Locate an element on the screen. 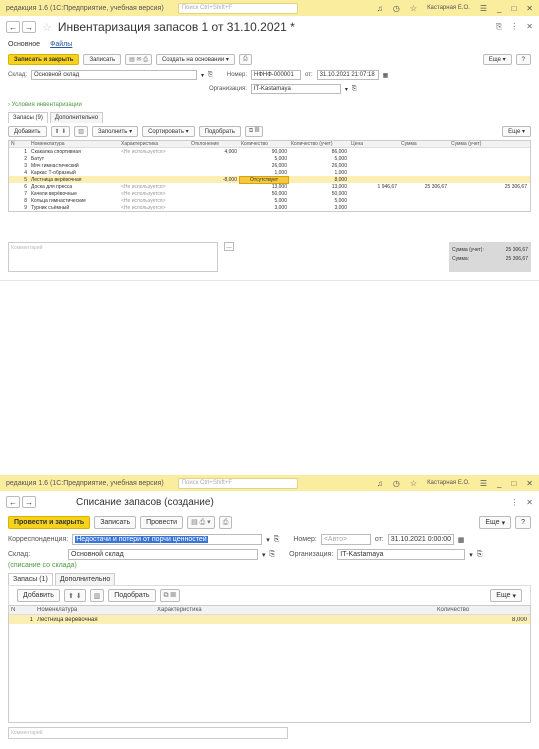  col-price: Цена is located at coordinates (374, 144).